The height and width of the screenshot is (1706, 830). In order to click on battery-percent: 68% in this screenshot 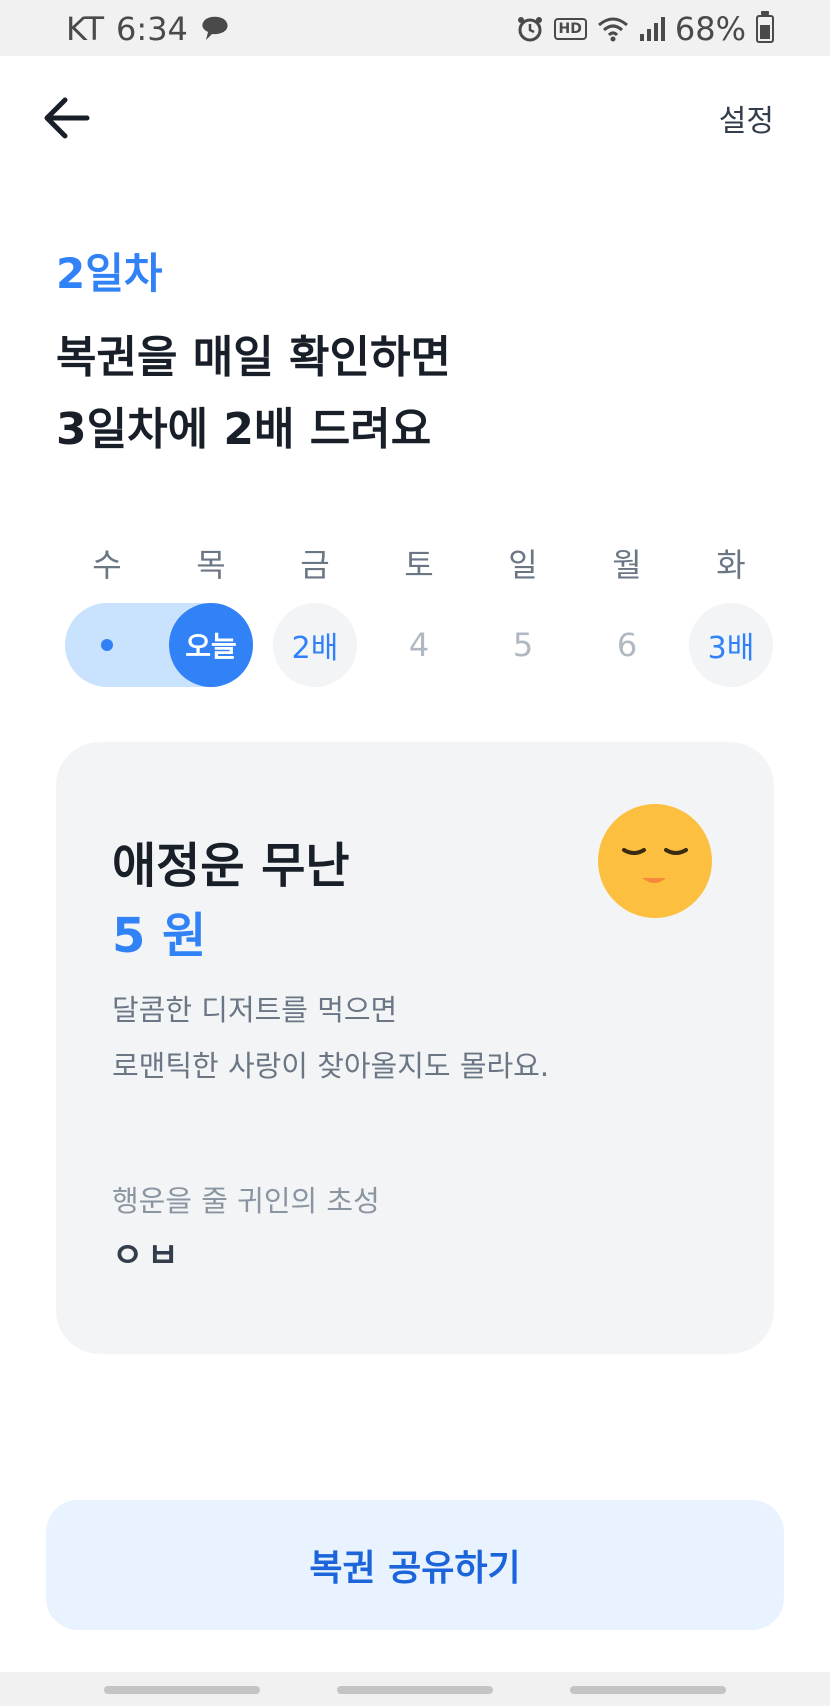, I will do `click(710, 29)`.